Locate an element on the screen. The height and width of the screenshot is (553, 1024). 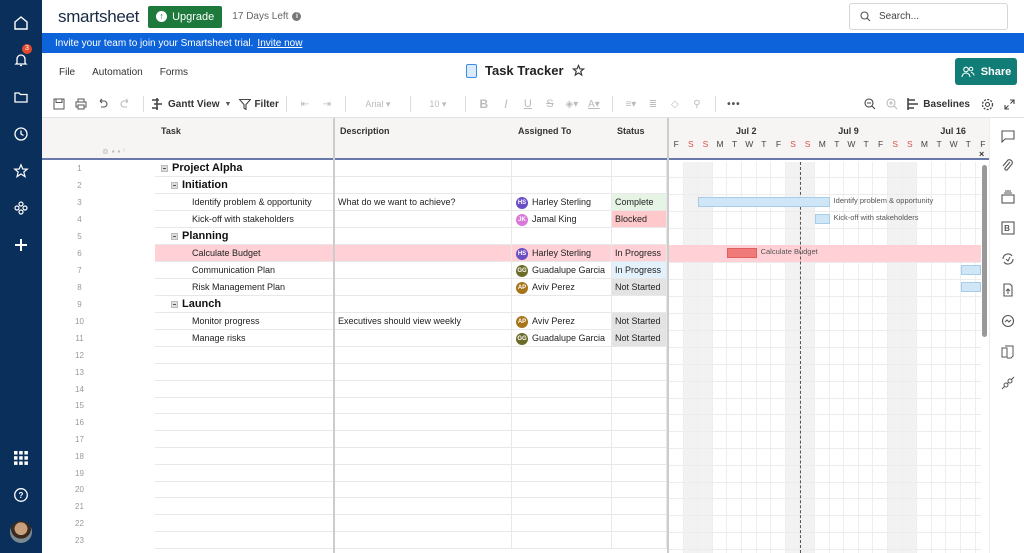
activity-log-icon is located at coordinates (1007, 259).